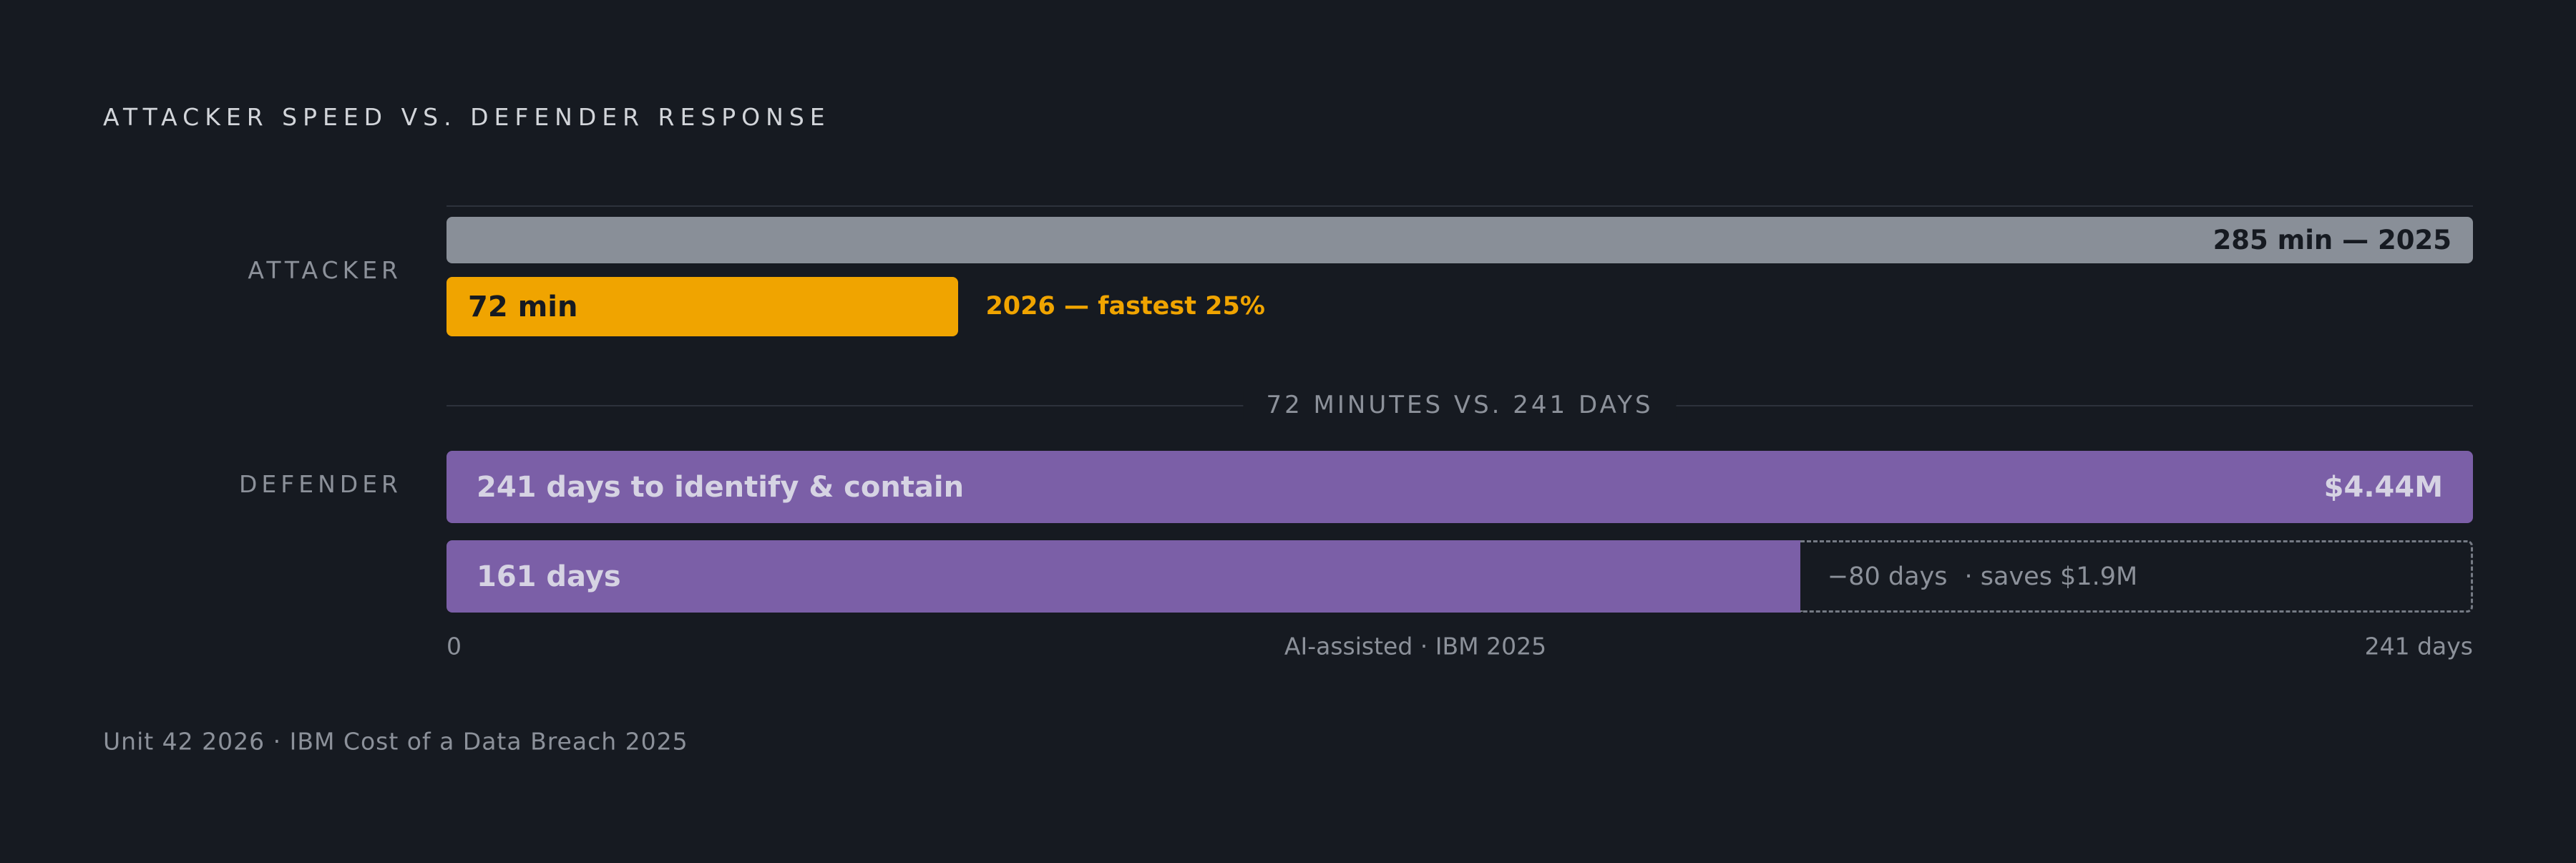 This screenshot has height=863, width=2576. Describe the element at coordinates (2051, 576) in the screenshot. I see `savings-label: · saves $1.9M` at that location.